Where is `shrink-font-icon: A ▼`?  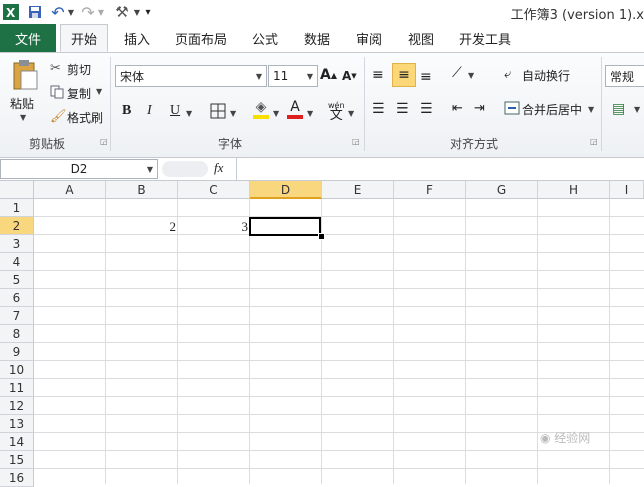 shrink-font-icon: A ▼ is located at coordinates (349, 76).